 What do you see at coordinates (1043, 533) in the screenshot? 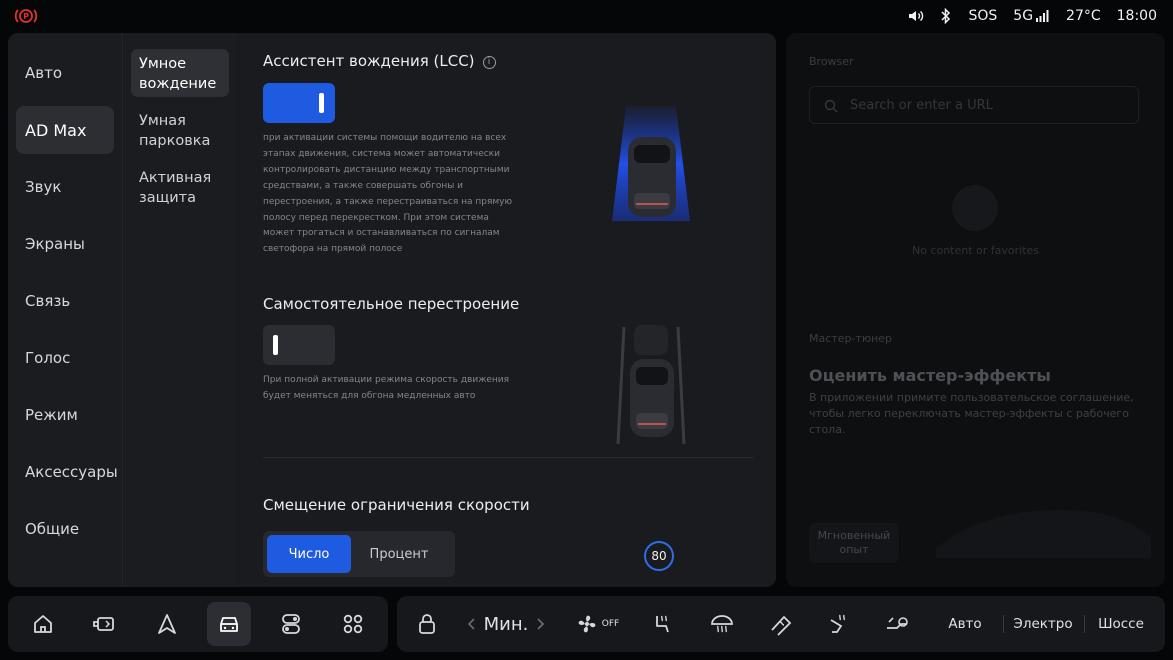
I see `tuner-car-image` at bounding box center [1043, 533].